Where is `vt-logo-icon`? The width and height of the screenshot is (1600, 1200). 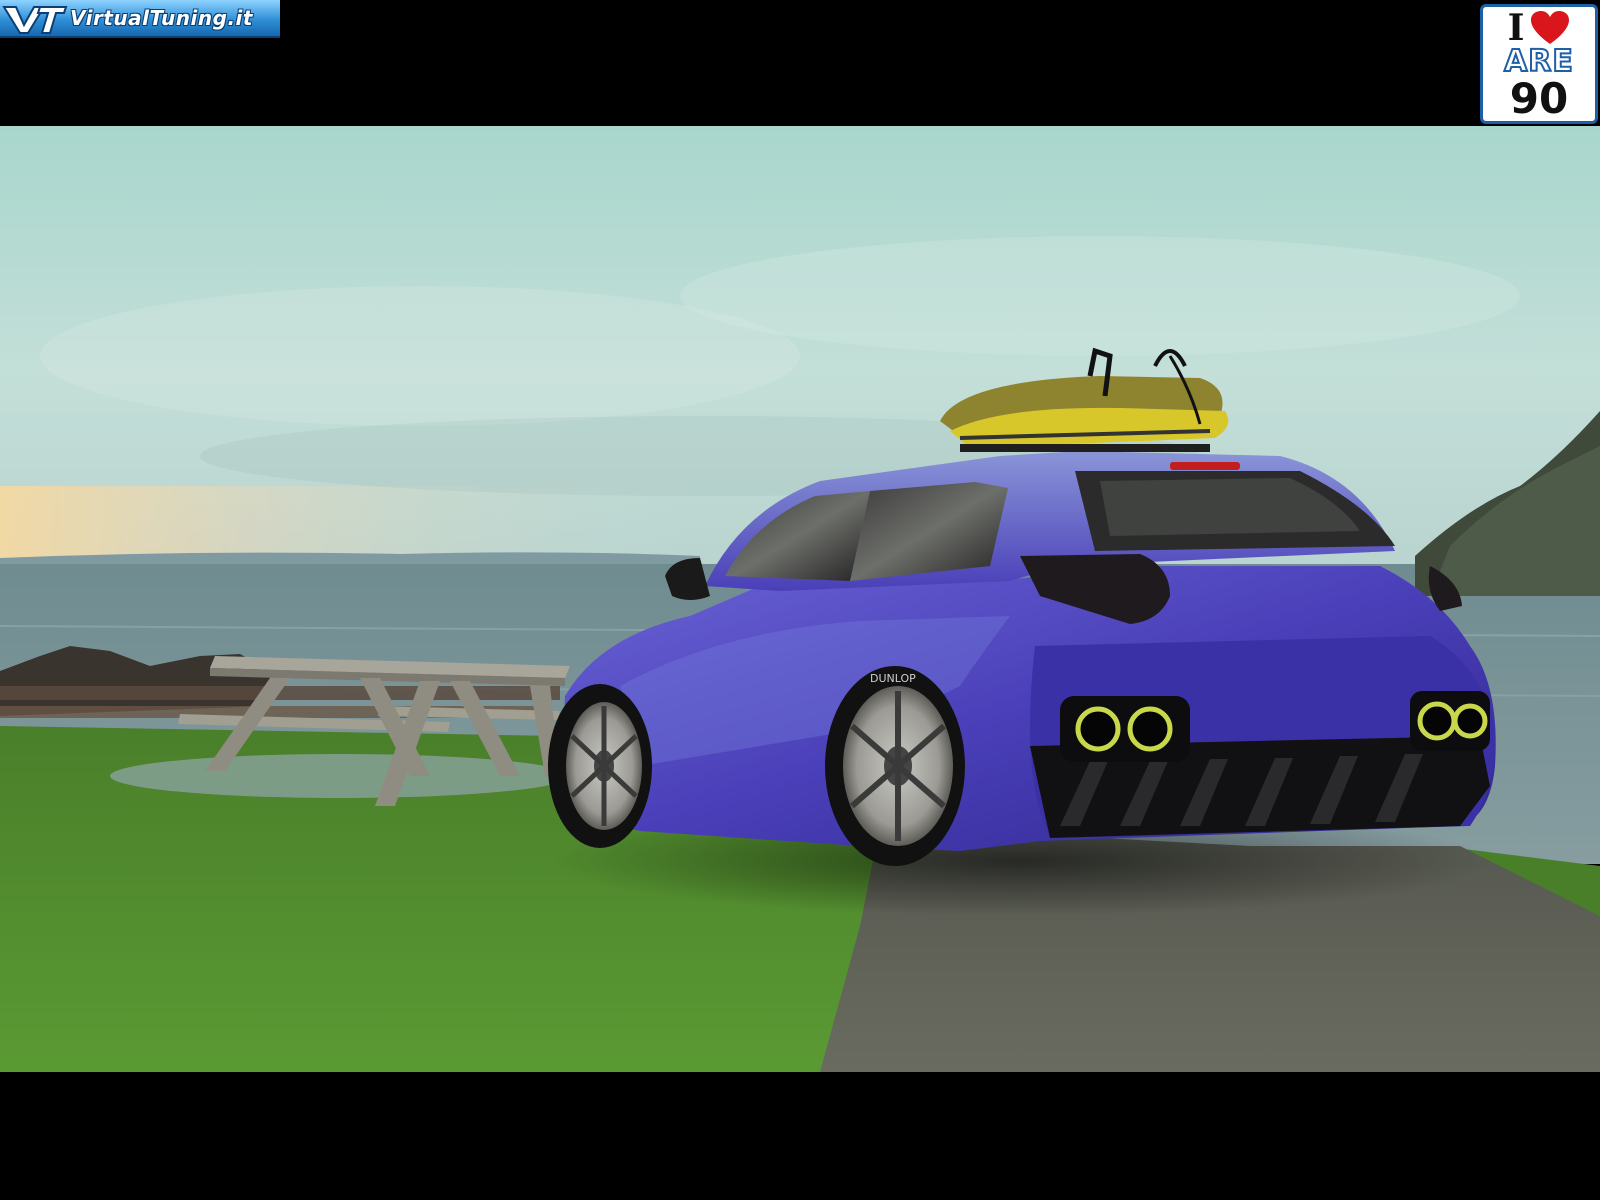 vt-logo-icon is located at coordinates (35, 18).